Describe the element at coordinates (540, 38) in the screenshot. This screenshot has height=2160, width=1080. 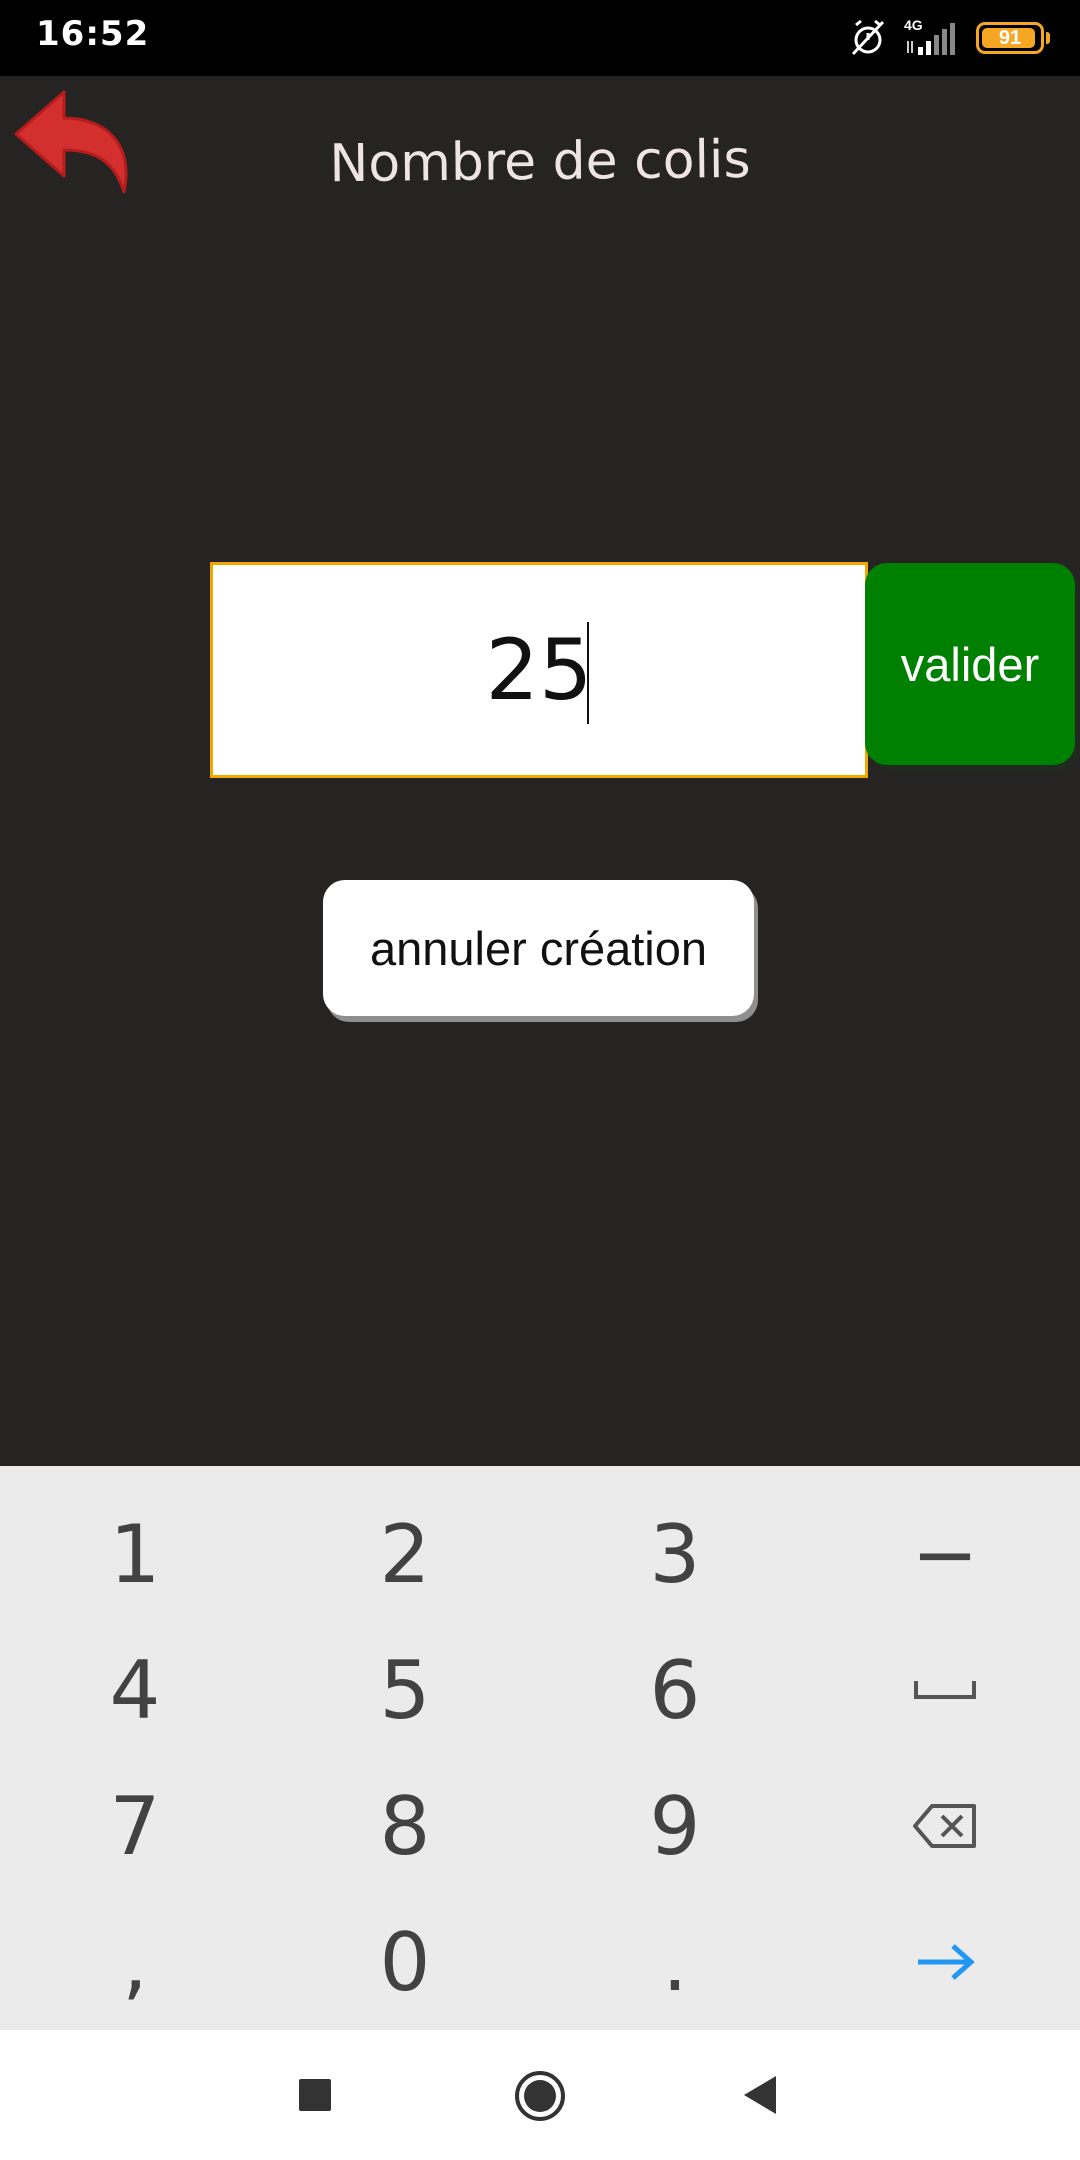
I see `status-bar: 16:52 4G 91` at that location.